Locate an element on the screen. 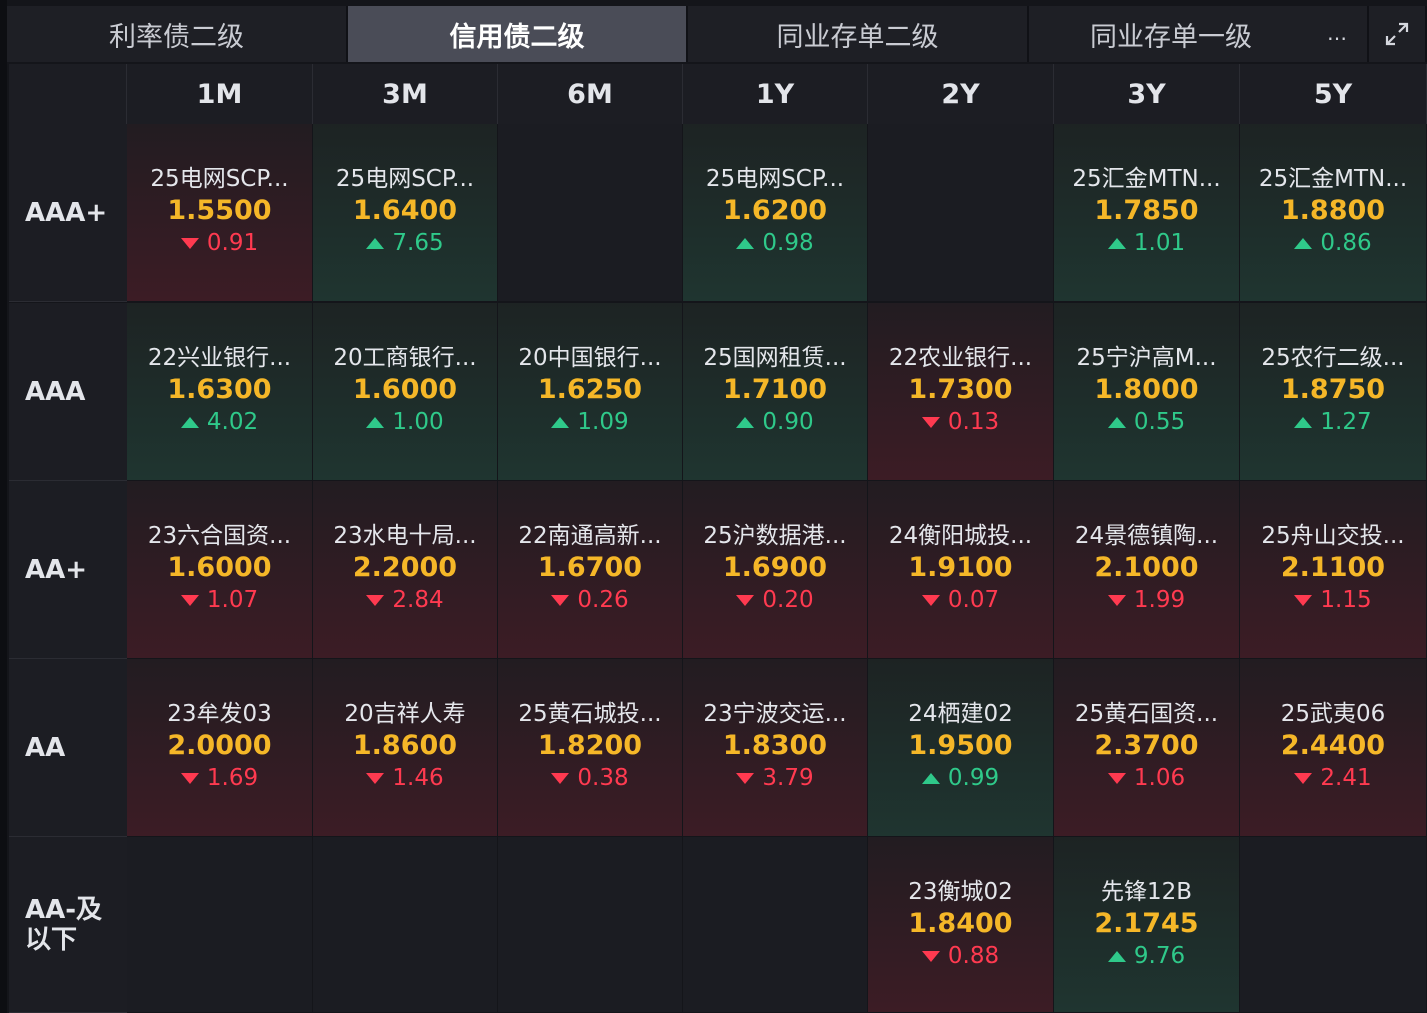 The width and height of the screenshot is (1427, 1013). bond-cell: 23宁波交运... 1.8300 3.79 is located at coordinates (775, 748).